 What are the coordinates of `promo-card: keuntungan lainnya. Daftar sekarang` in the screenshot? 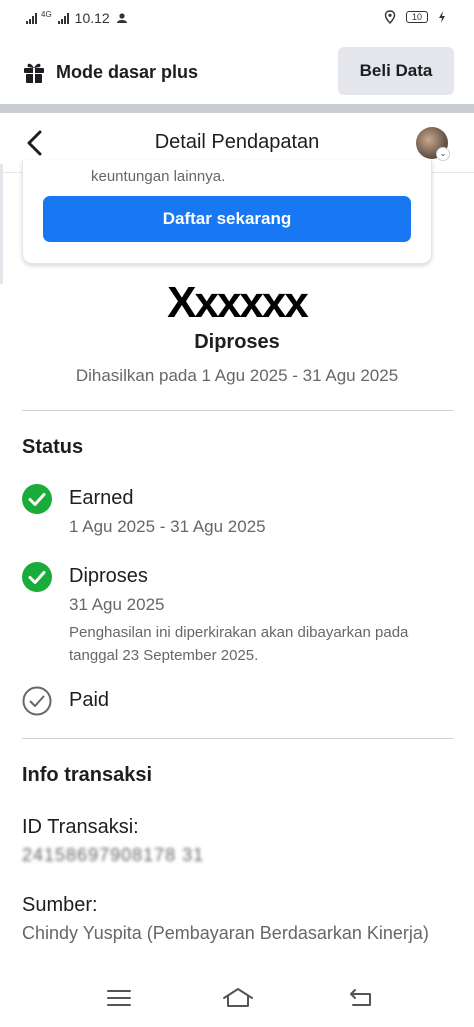 It's located at (227, 212).